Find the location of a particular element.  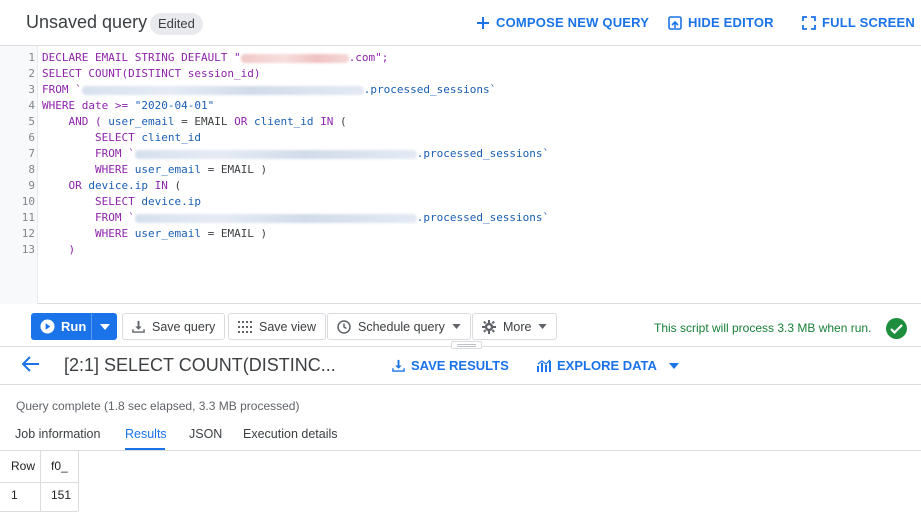

edited-badge: Edited is located at coordinates (176, 24).